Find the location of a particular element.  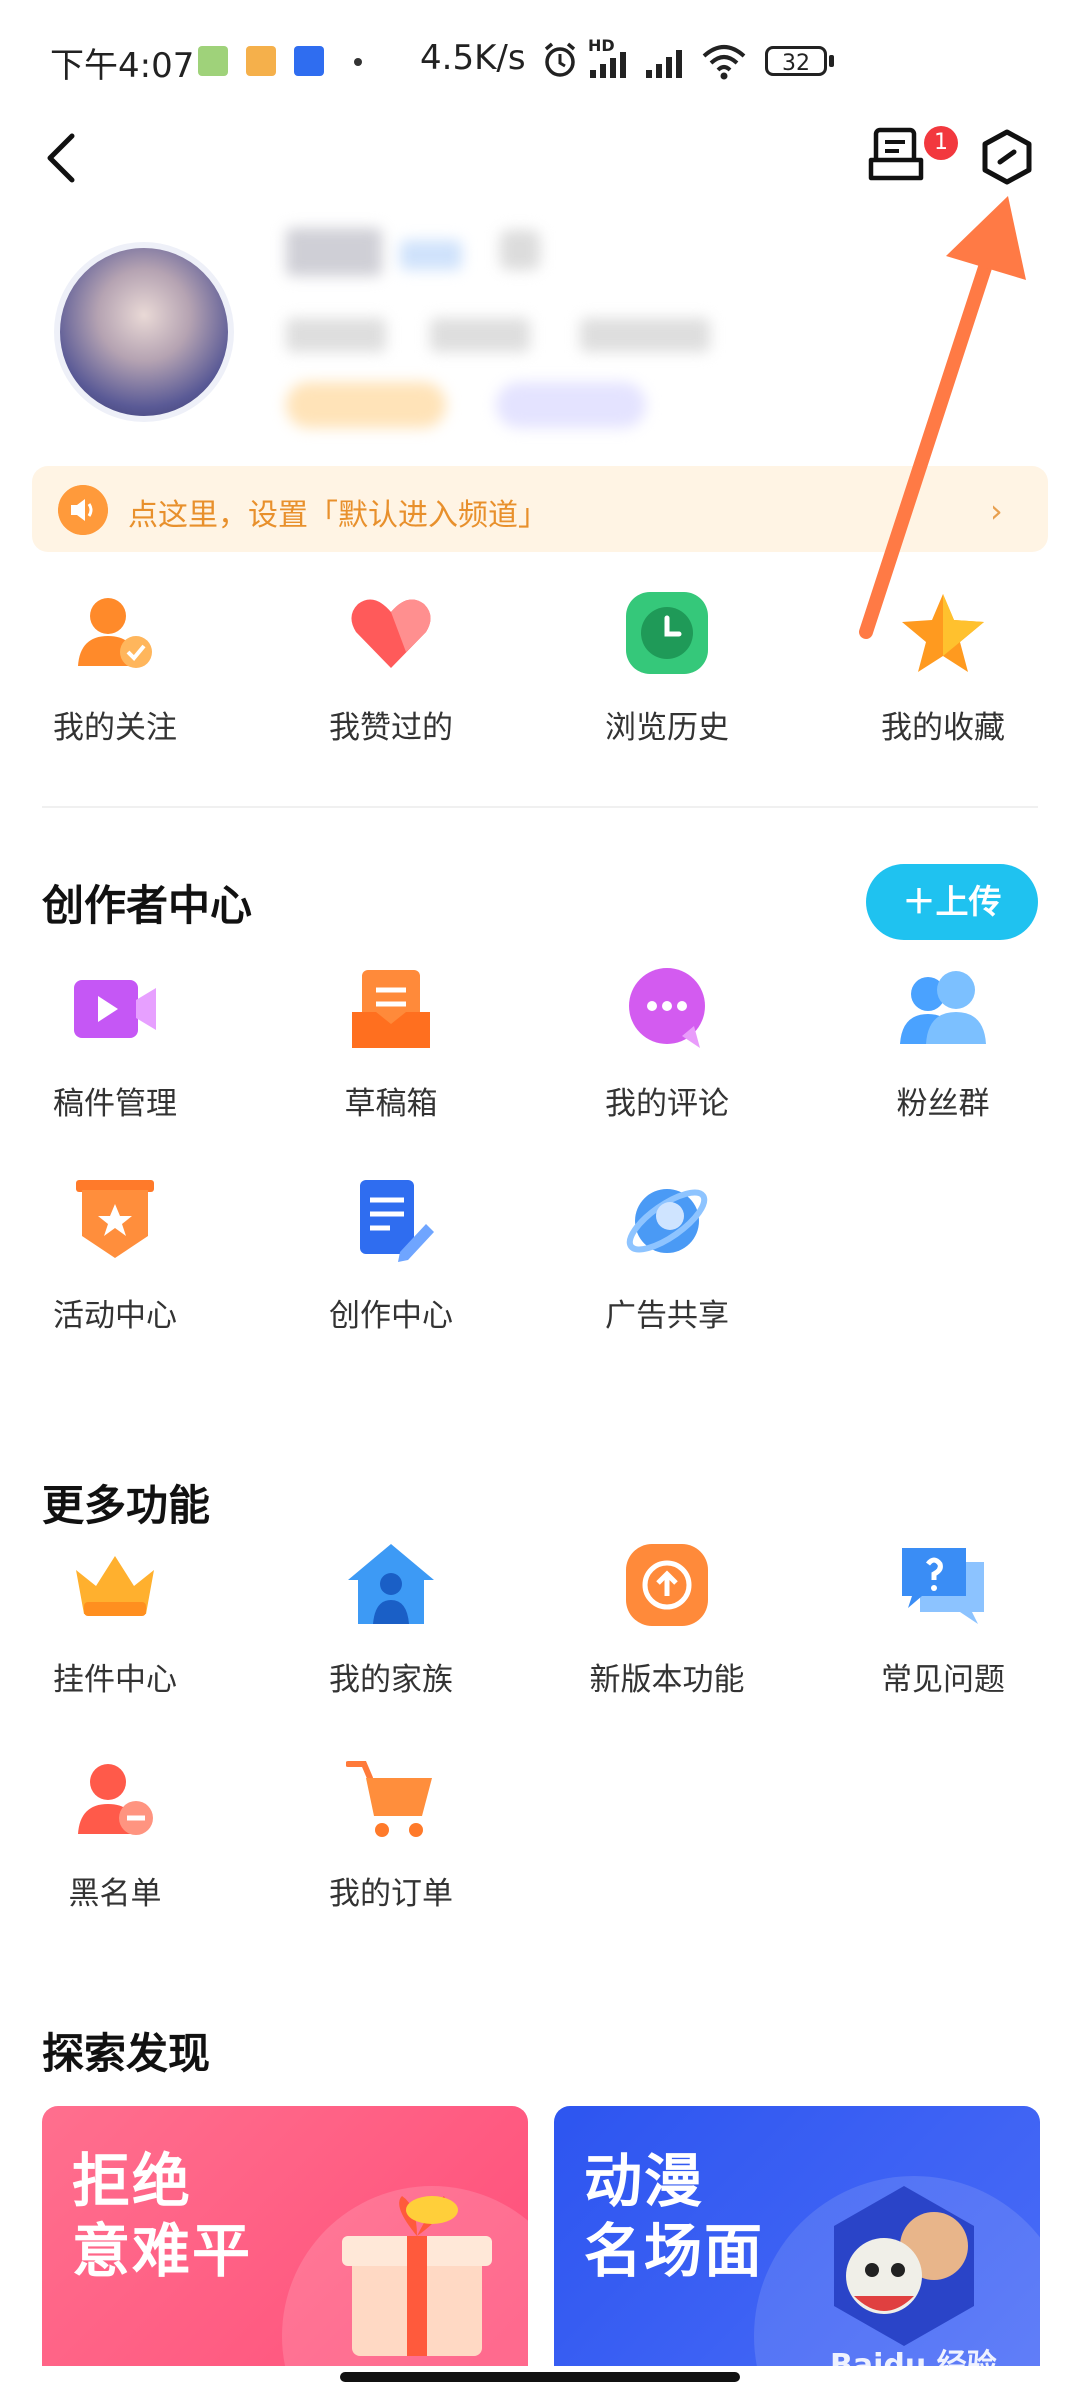

more-item-label: 新版本功能 is located at coordinates (667, 1680).